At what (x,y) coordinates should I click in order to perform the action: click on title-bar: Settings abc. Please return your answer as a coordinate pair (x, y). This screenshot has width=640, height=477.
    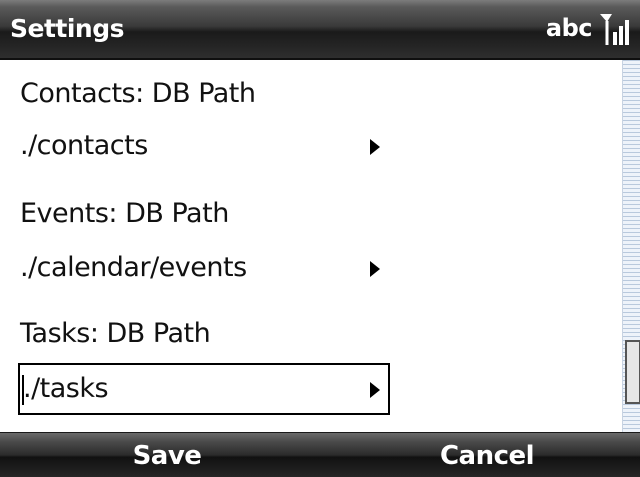
    Looking at the image, I should click on (320, 30).